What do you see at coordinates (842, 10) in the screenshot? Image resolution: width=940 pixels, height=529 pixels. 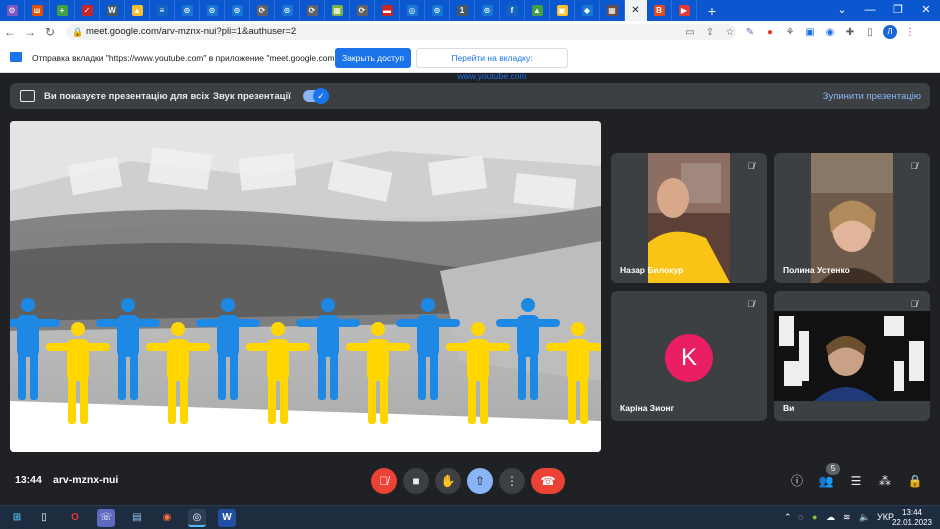 I see `tab-search-icon: ⌄` at bounding box center [842, 10].